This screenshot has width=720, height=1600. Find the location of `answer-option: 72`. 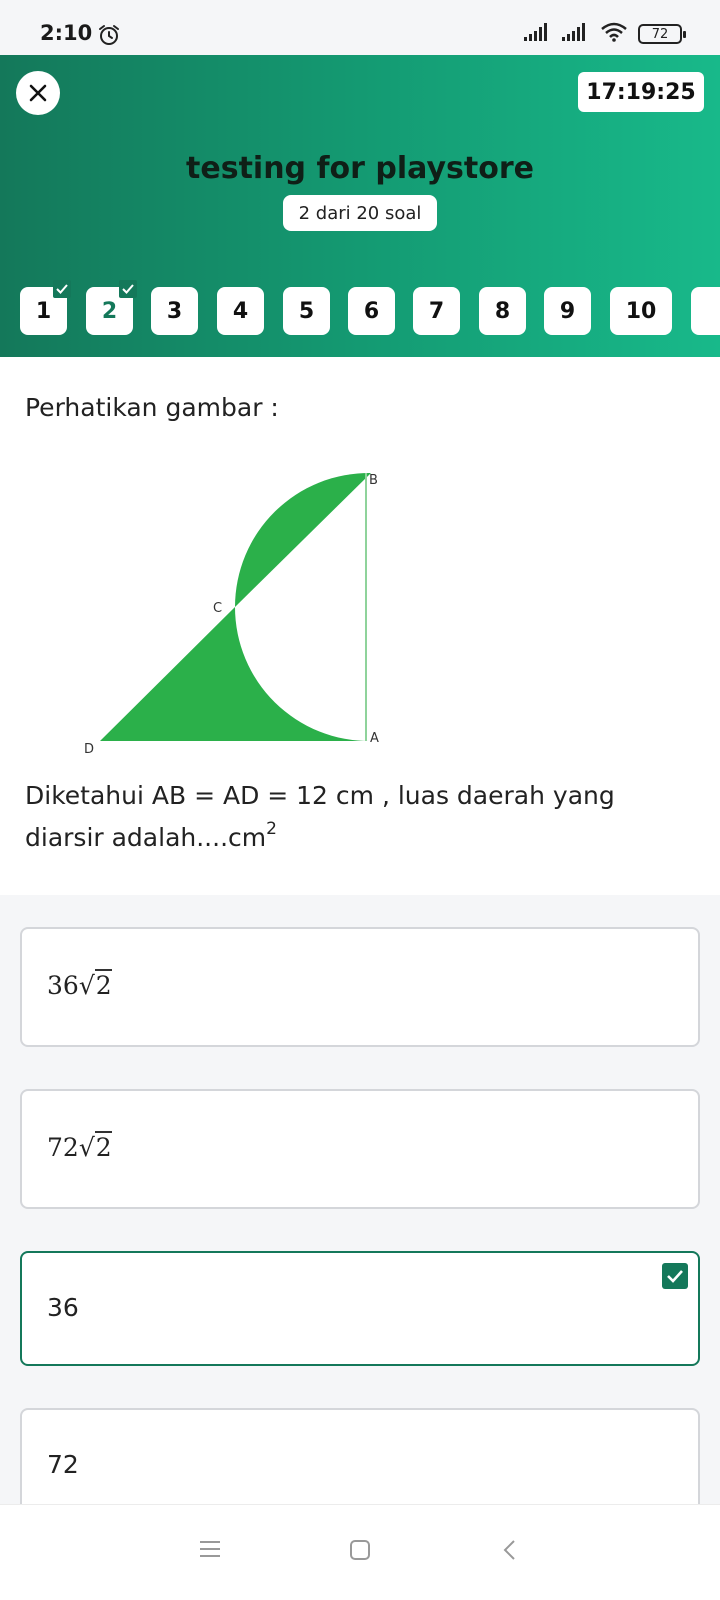

answer-option: 72 is located at coordinates (360, 1456).